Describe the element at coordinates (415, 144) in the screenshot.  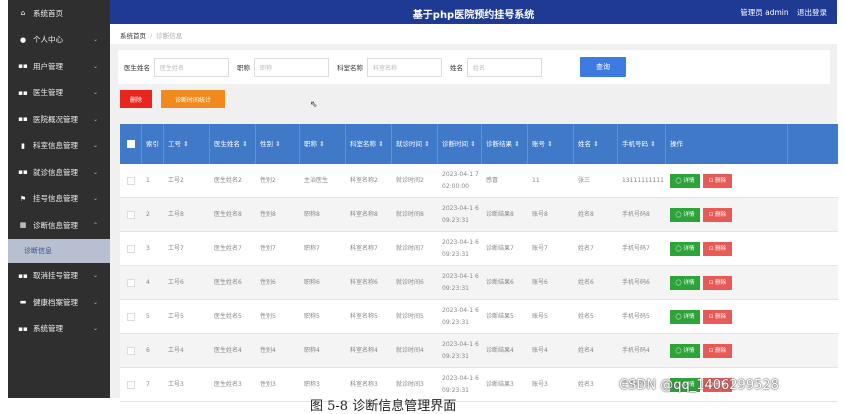
I see `column-header: 就诊时间 ⇕` at that location.